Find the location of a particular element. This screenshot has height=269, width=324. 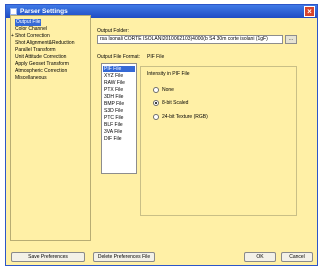

close-icon: × is located at coordinates (309, 11).